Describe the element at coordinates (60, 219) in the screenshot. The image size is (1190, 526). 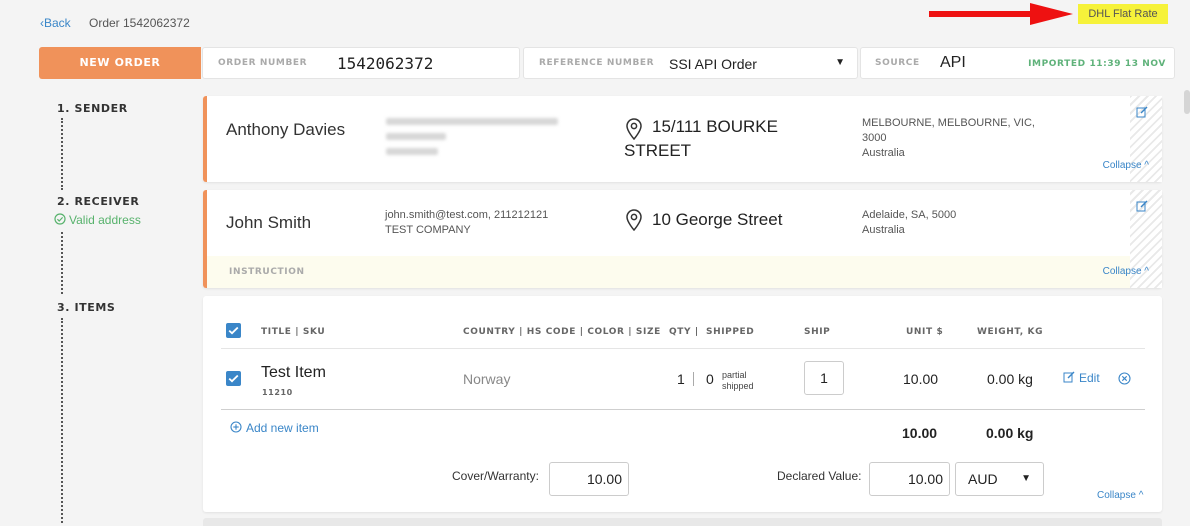
I see `check-circle-icon` at that location.